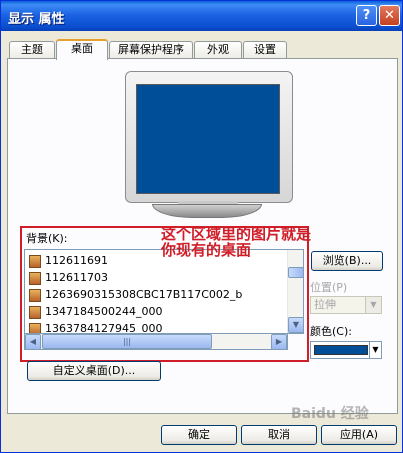 Image resolution: width=403 pixels, height=453 pixels. Describe the element at coordinates (32, 50) in the screenshot. I see `tab-themes: 主题` at that location.